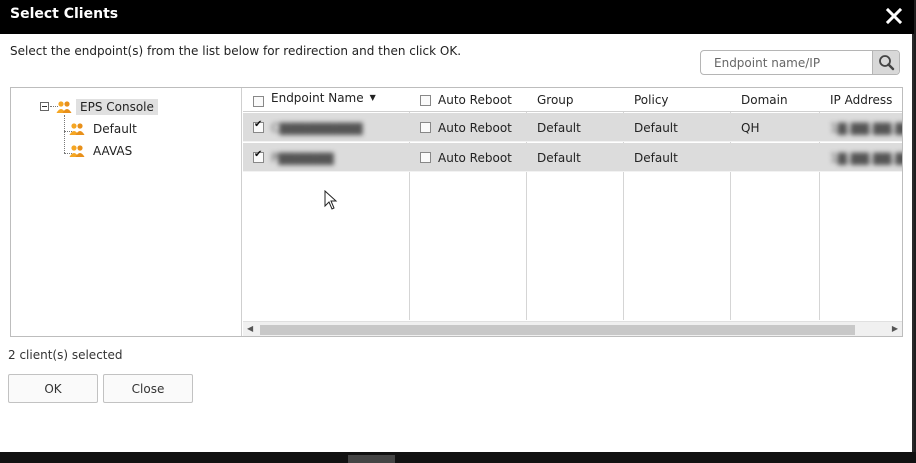 The height and width of the screenshot is (463, 916). Describe the element at coordinates (317, 127) in the screenshot. I see `endpoint-name: C▇▇▇▇▇▇▇▇▇` at that location.